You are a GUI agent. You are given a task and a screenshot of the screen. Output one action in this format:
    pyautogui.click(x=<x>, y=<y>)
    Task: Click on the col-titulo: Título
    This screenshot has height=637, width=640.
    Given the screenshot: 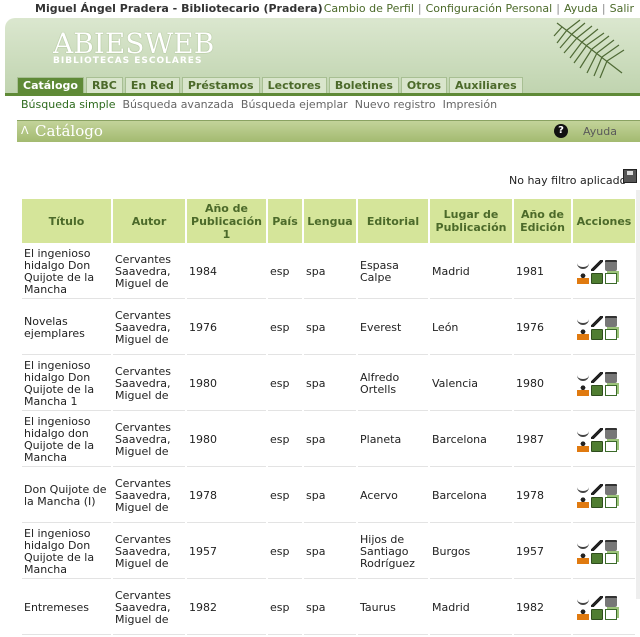 What is the action you would take?
    pyautogui.click(x=66, y=221)
    